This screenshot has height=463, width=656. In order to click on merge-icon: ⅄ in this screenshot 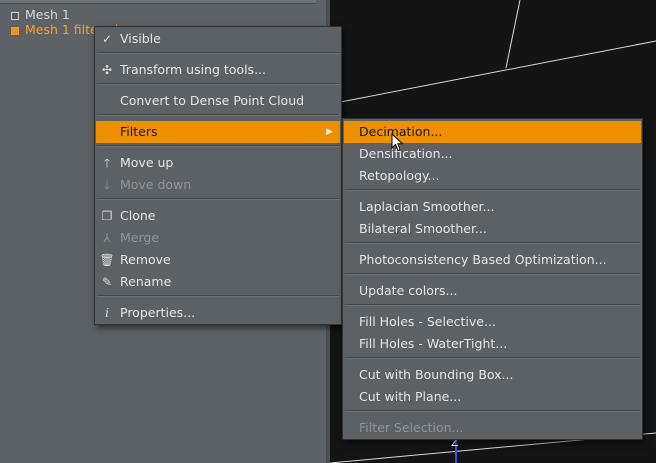, I will do `click(107, 238)`.